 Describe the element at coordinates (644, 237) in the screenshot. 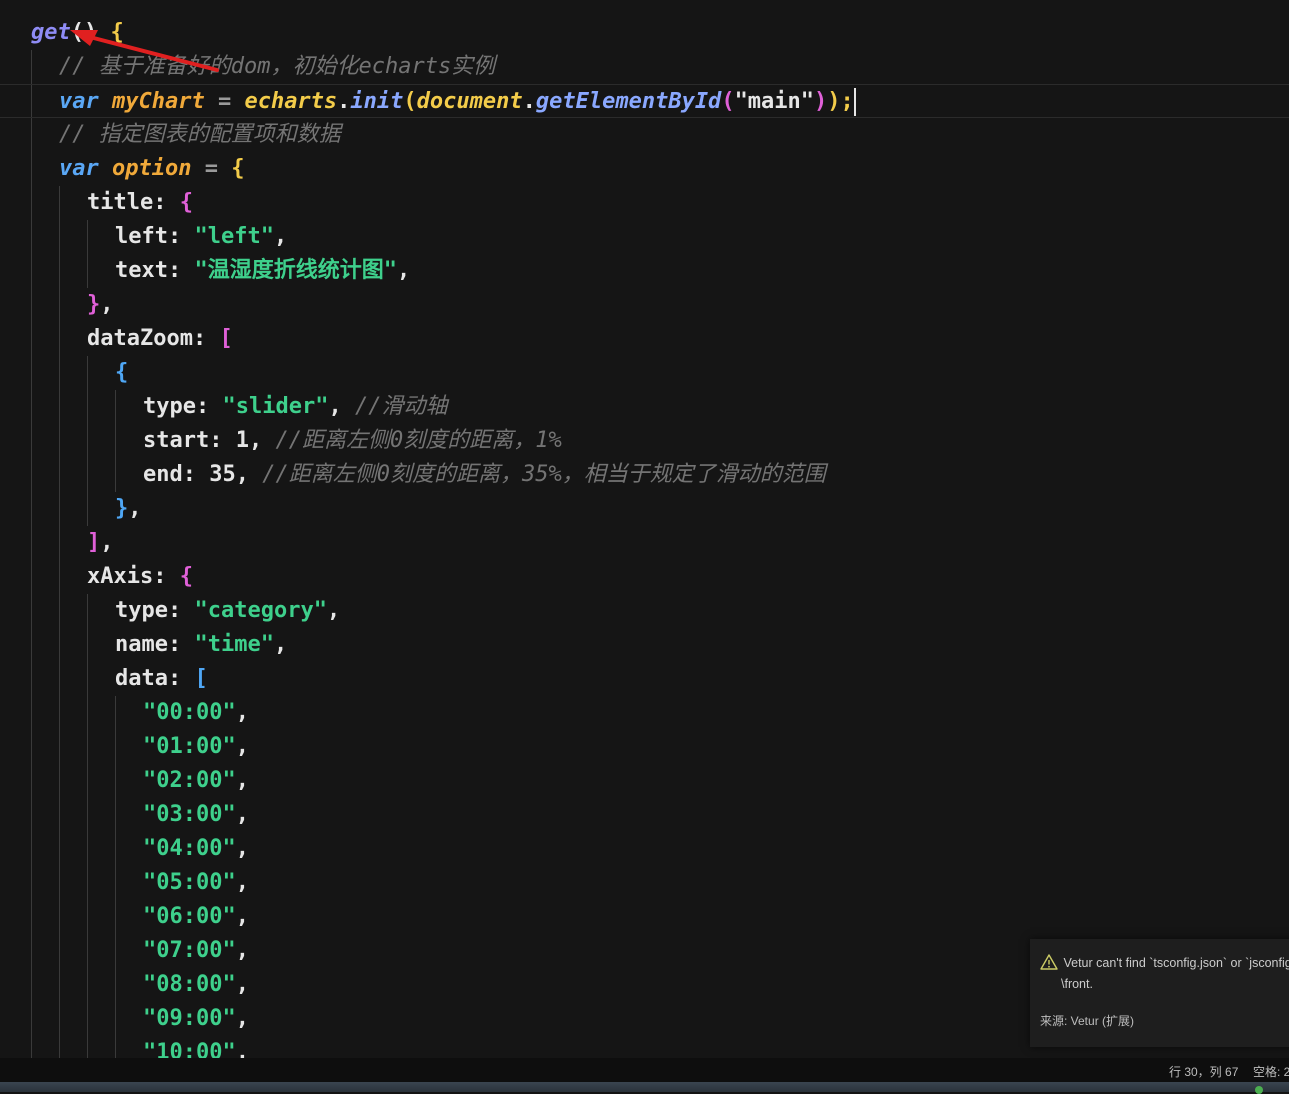

I see `code-line: left: "left",` at that location.